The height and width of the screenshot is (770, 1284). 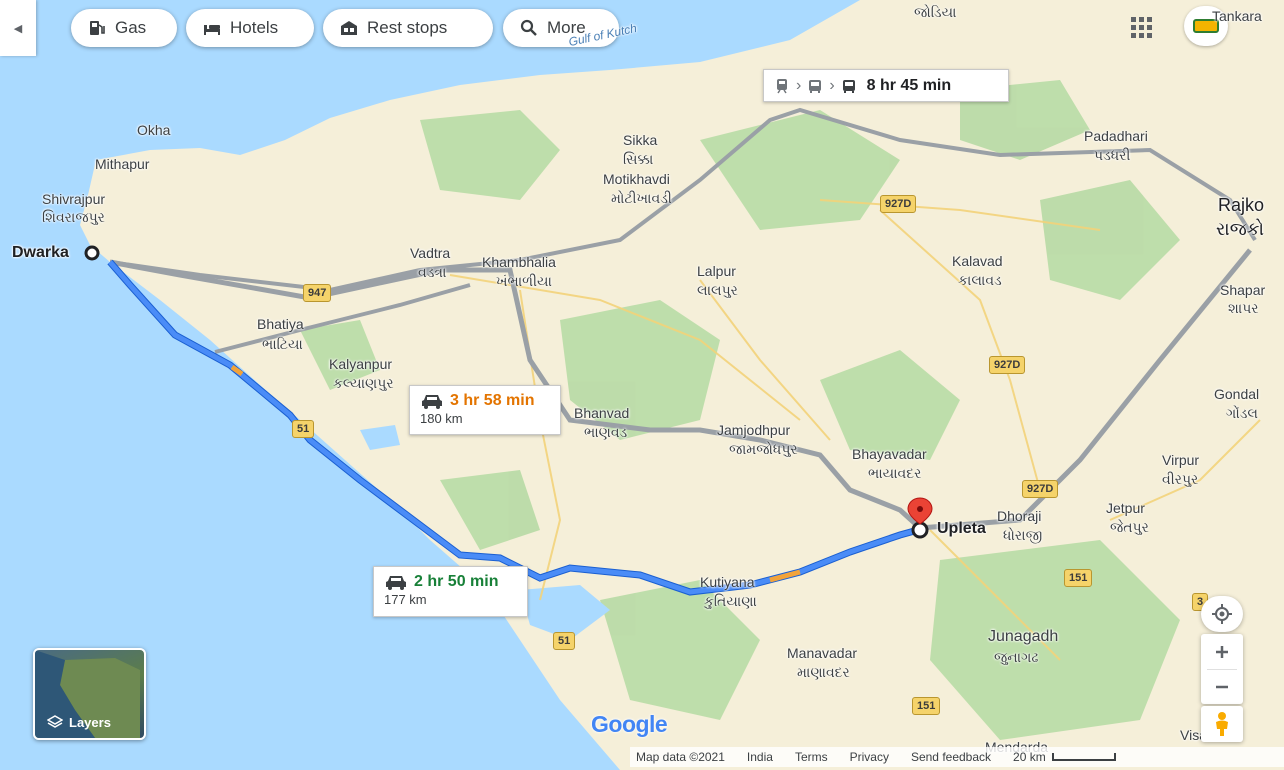 I want to click on main-route-duration: 2 hr 50 min, so click(x=456, y=581).